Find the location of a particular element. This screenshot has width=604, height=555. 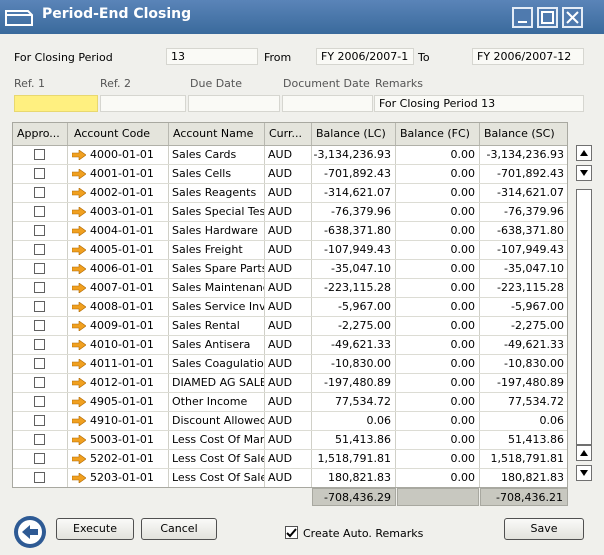

maximize-button is located at coordinates (547, 17).